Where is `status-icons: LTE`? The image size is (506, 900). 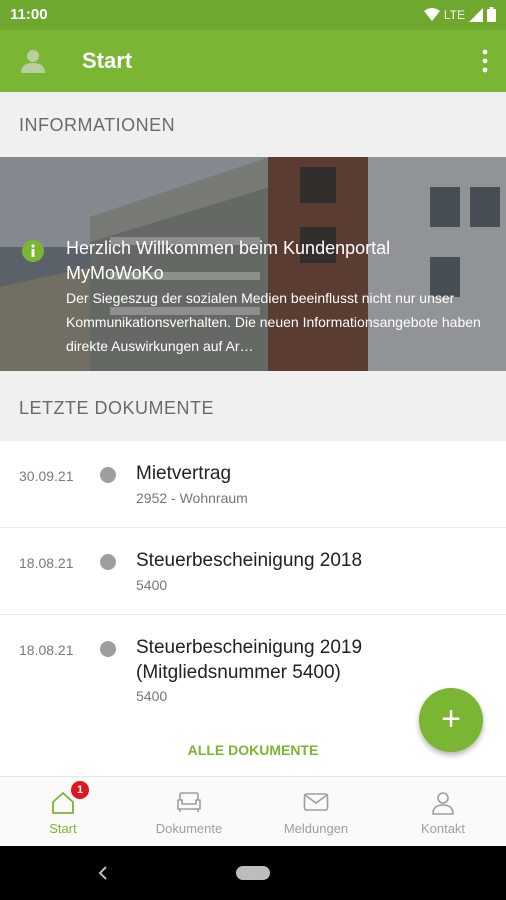 status-icons: LTE is located at coordinates (459, 14).